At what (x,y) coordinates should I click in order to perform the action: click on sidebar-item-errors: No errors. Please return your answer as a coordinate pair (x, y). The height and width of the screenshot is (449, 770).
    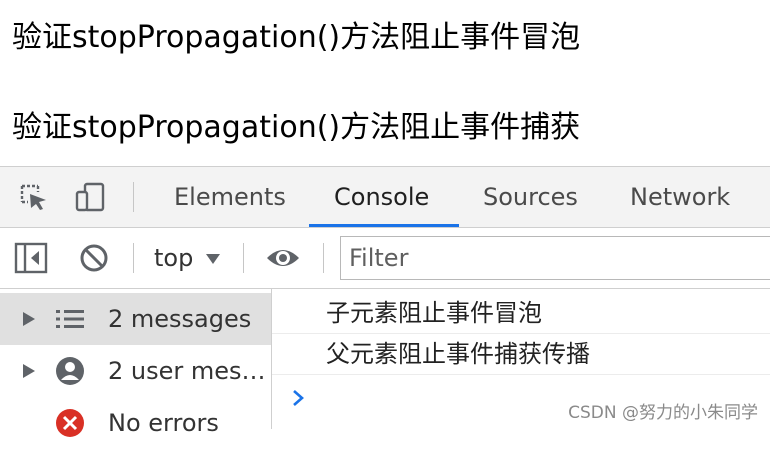
    Looking at the image, I should click on (135, 423).